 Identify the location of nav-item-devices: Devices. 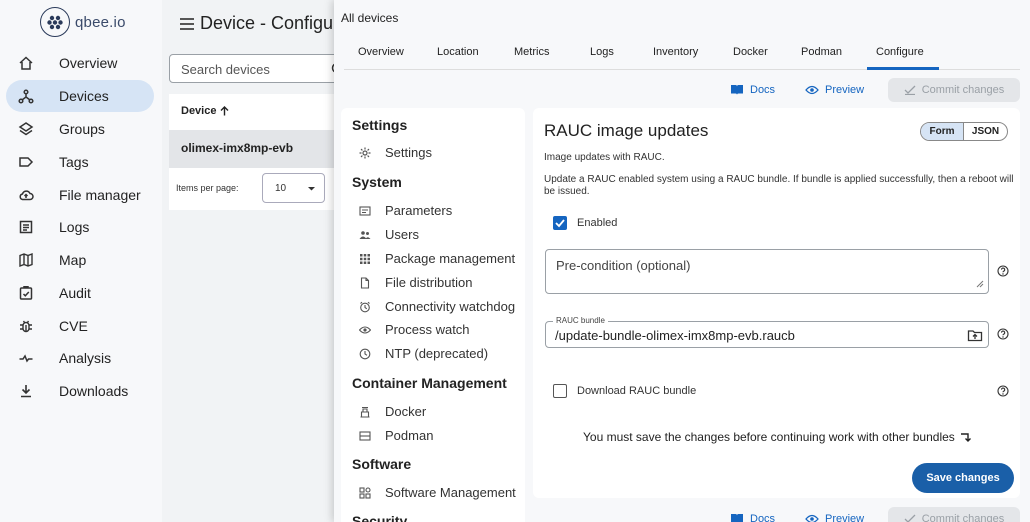
(80, 96).